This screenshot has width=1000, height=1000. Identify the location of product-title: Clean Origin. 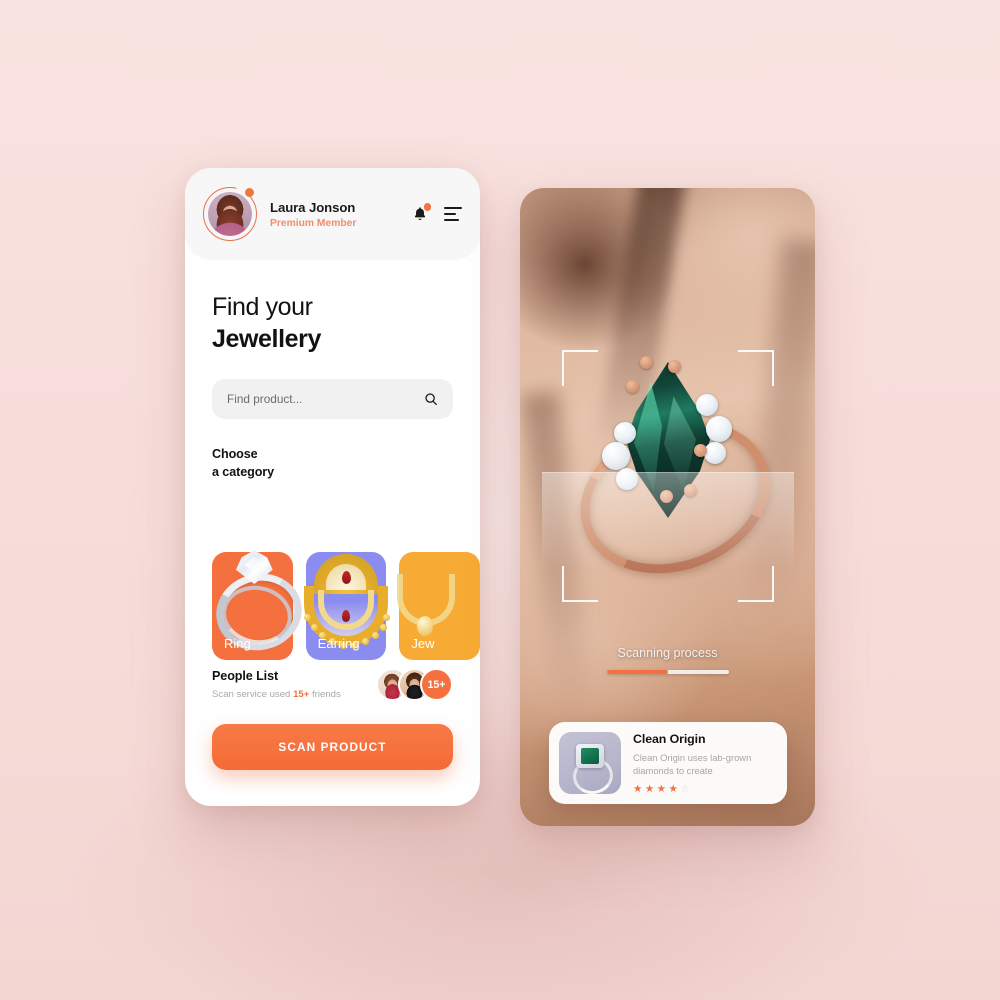
(669, 738).